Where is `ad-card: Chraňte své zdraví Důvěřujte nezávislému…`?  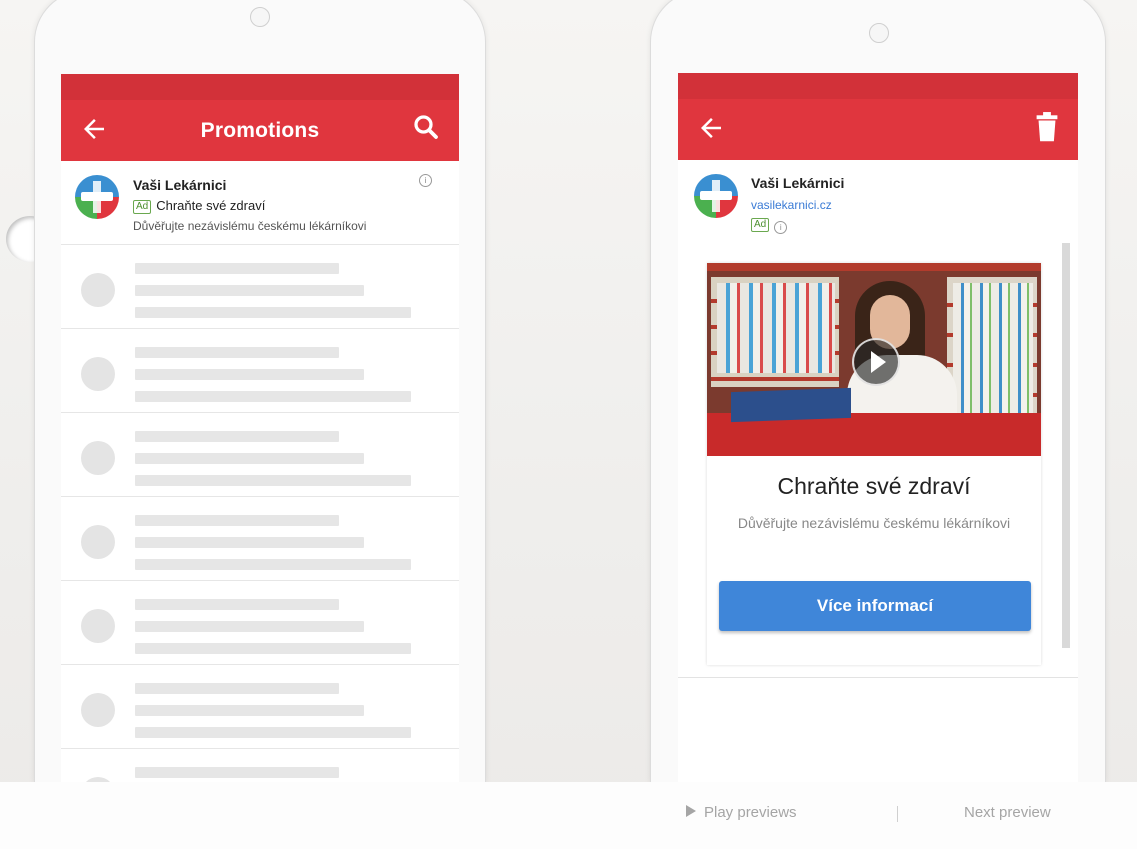 ad-card: Chraňte své zdraví Důvěřujte nezávislému… is located at coordinates (874, 464).